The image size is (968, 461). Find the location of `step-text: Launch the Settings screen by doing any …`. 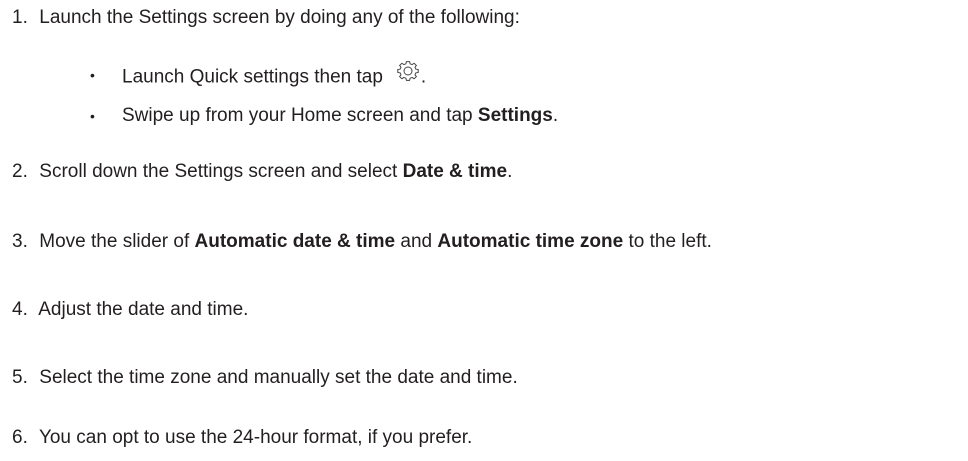

step-text: Launch the Settings screen by doing any … is located at coordinates (279, 17).